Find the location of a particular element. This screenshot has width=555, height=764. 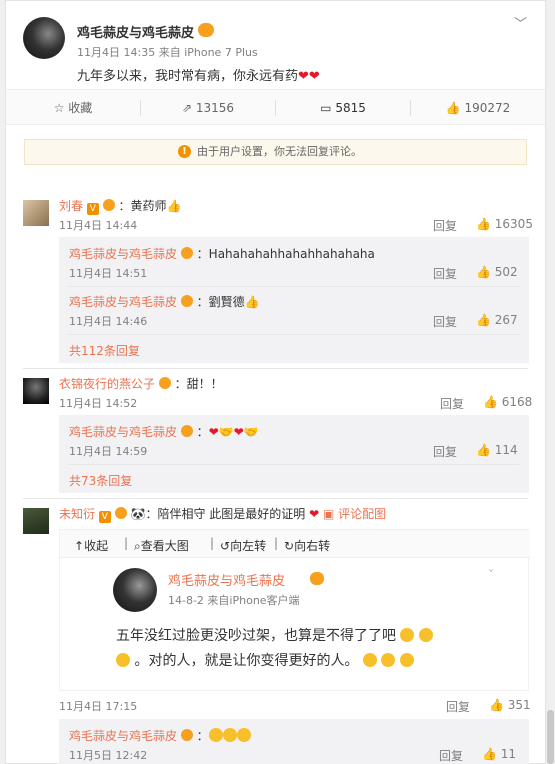

post-author-name: 鸡毛蒜皮与鸡毛蒜皮 is located at coordinates (135, 31).